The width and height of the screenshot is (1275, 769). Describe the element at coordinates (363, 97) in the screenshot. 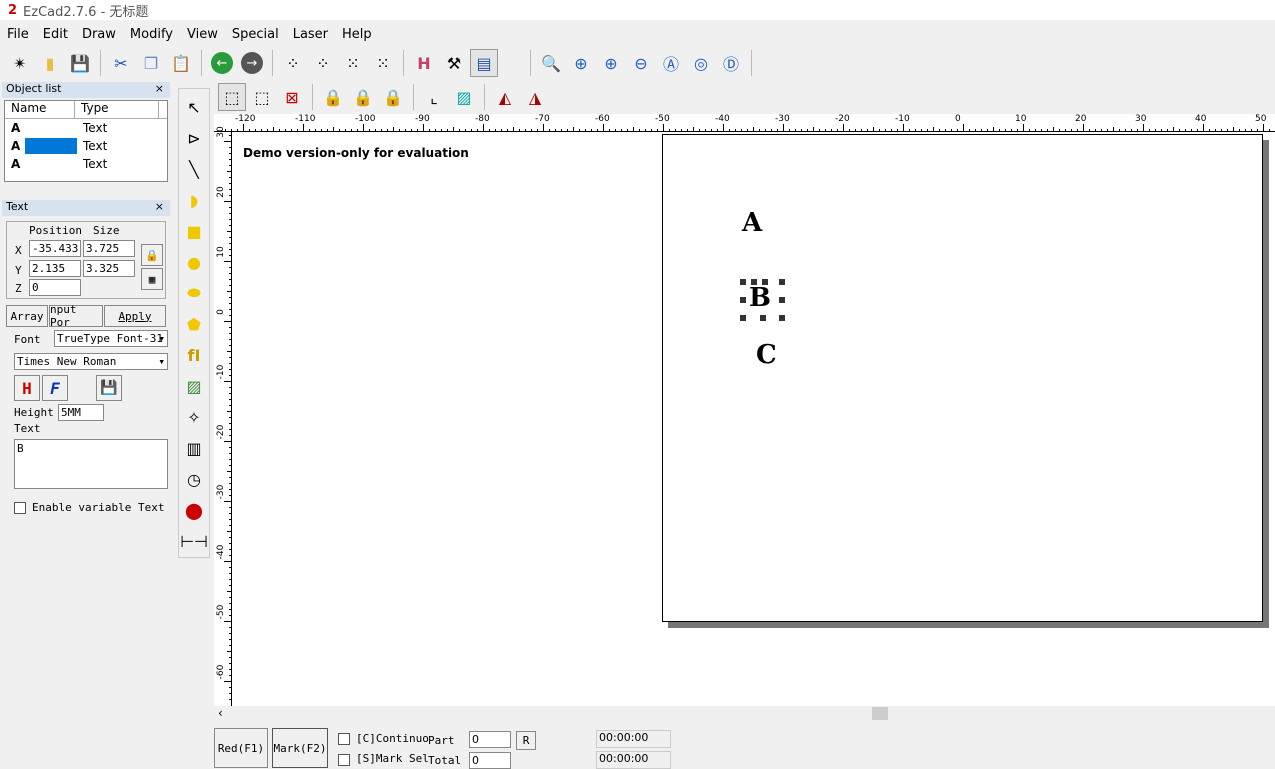

I see `unlock-icon: 🔒` at that location.